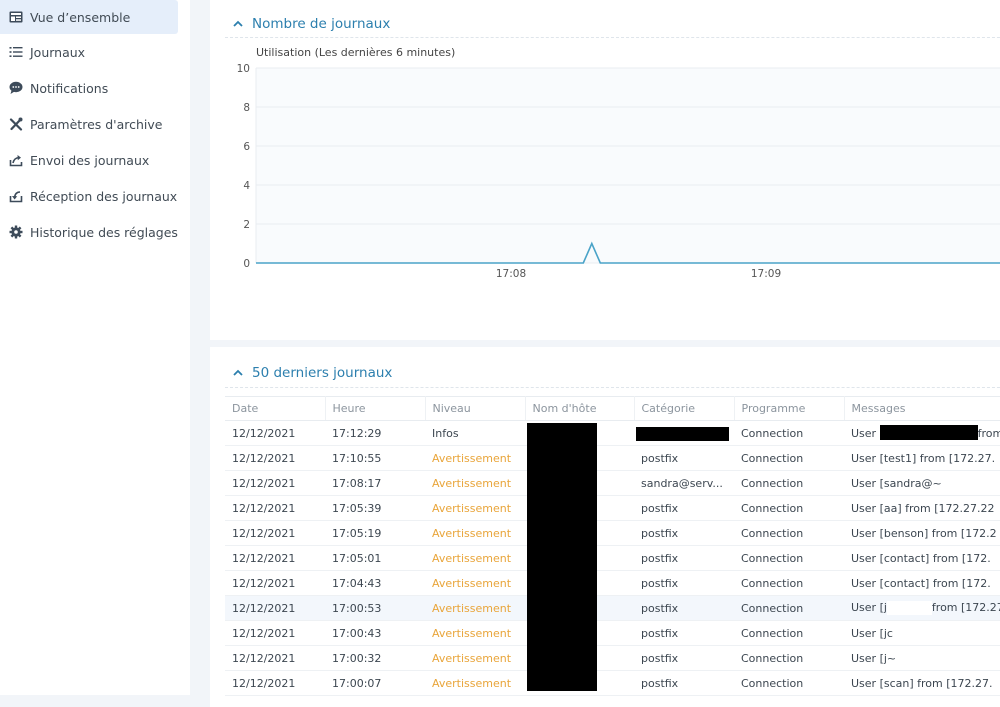  I want to click on sidebar-item-label: Journaux, so click(58, 52).